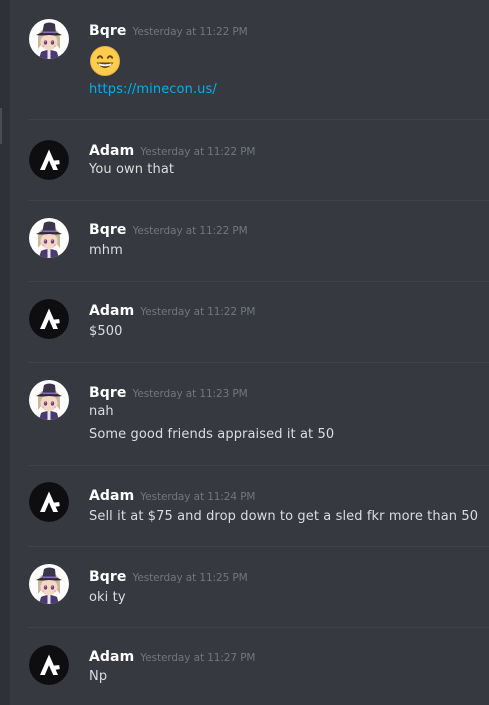 The height and width of the screenshot is (705, 489). I want to click on message-text: https://minecon.us/, so click(153, 89).